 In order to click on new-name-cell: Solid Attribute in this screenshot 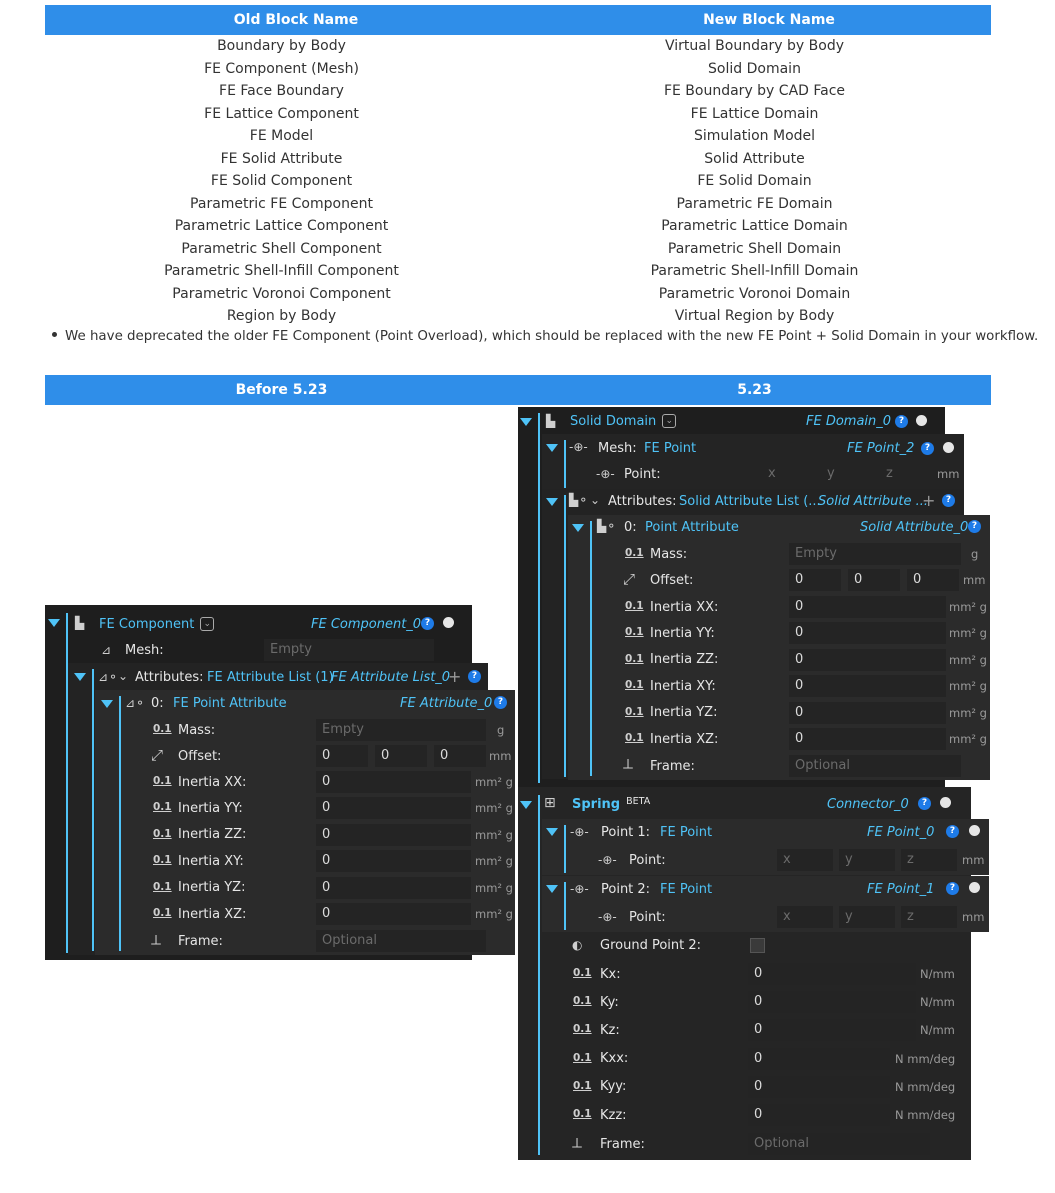, I will do `click(754, 158)`.